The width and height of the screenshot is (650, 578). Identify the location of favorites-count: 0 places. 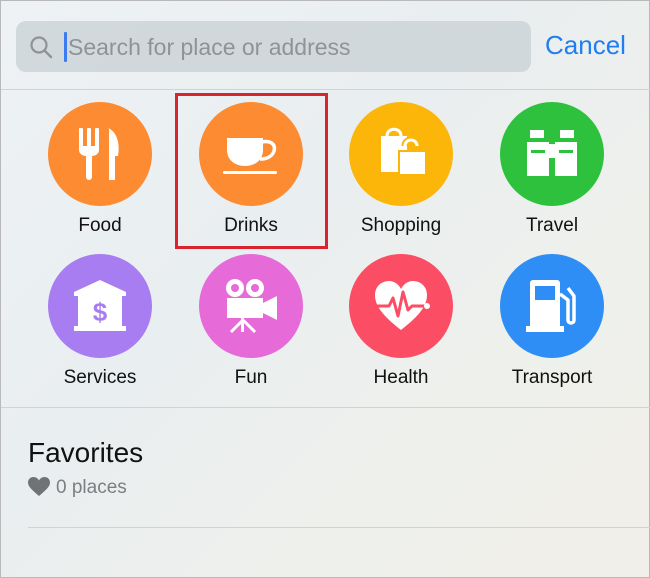
(77, 488).